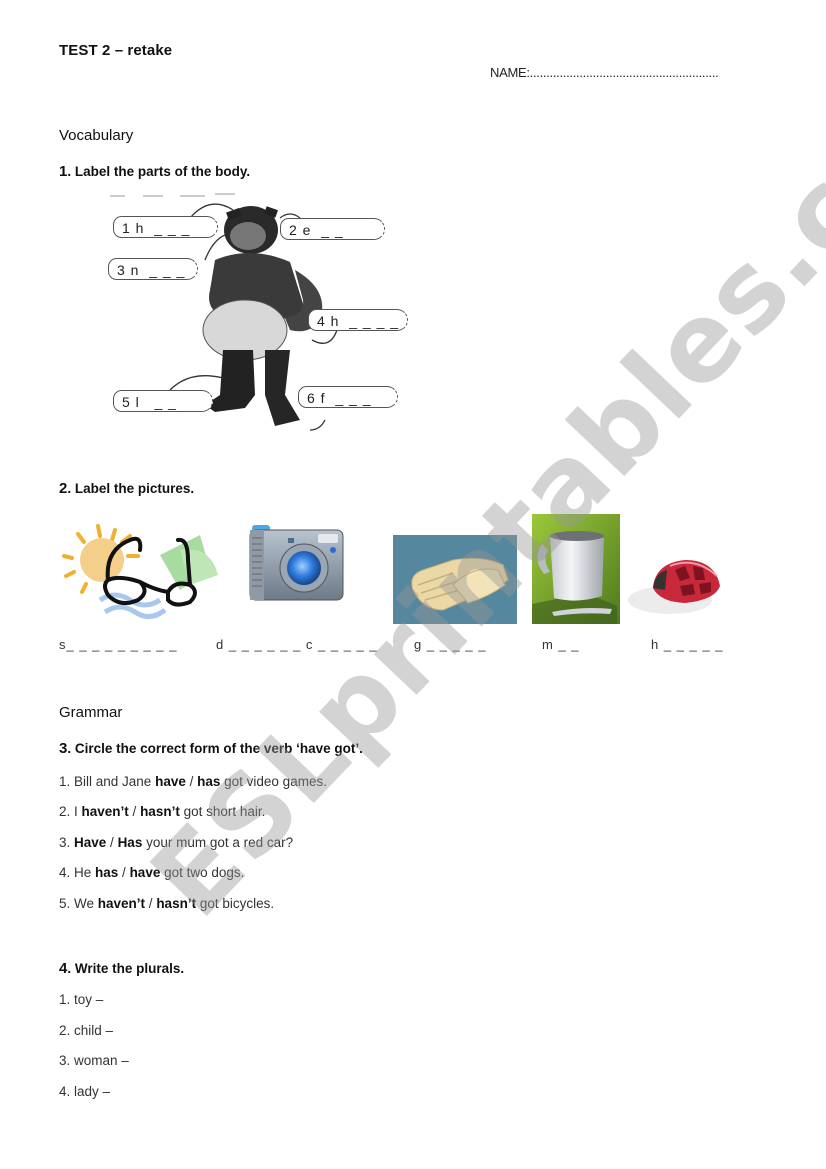 This screenshot has width=826, height=1169. I want to click on item-text: got bicycles., so click(235, 903).